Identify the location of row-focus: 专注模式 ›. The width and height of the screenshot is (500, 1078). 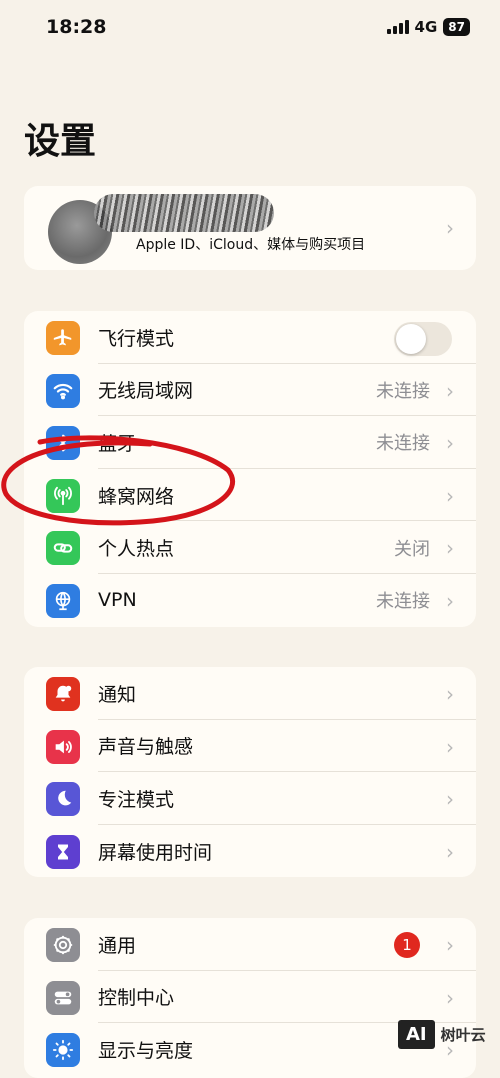
(250, 798).